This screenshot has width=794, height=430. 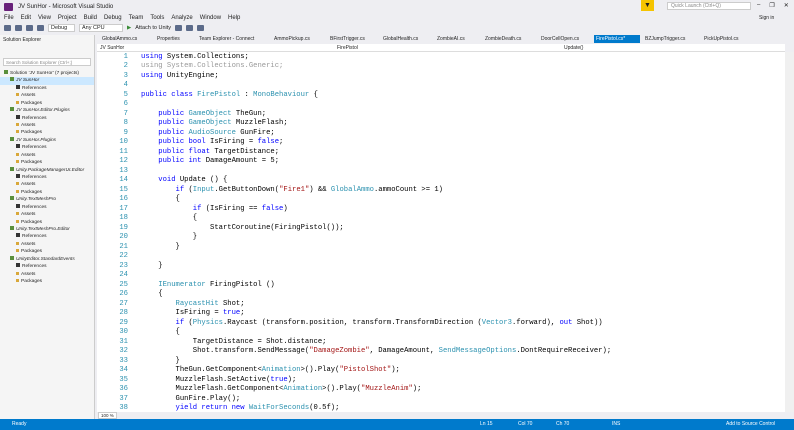 I want to click on feedback-filter-icon: ▼, so click(x=647, y=5).